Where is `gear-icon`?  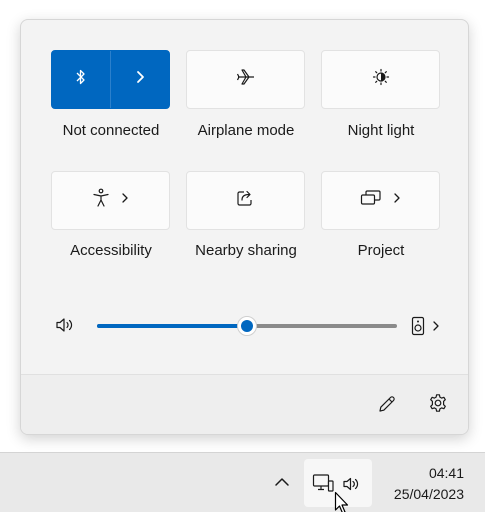
gear-icon is located at coordinates (438, 405).